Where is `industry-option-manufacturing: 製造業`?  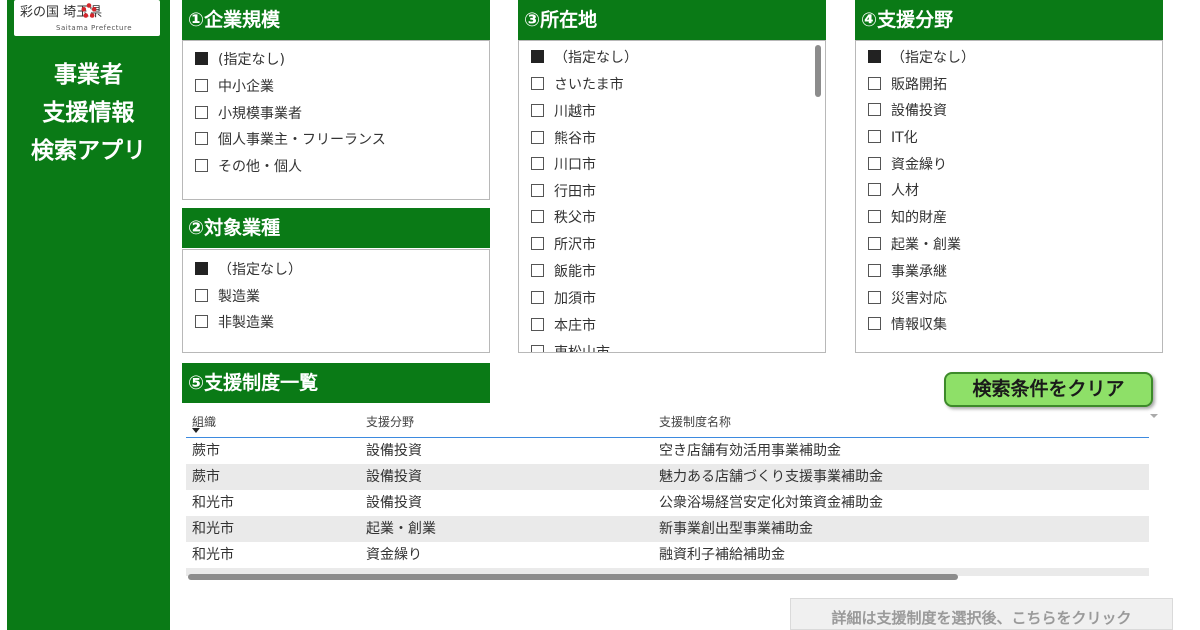
industry-option-manufacturing: 製造業 is located at coordinates (227, 297).